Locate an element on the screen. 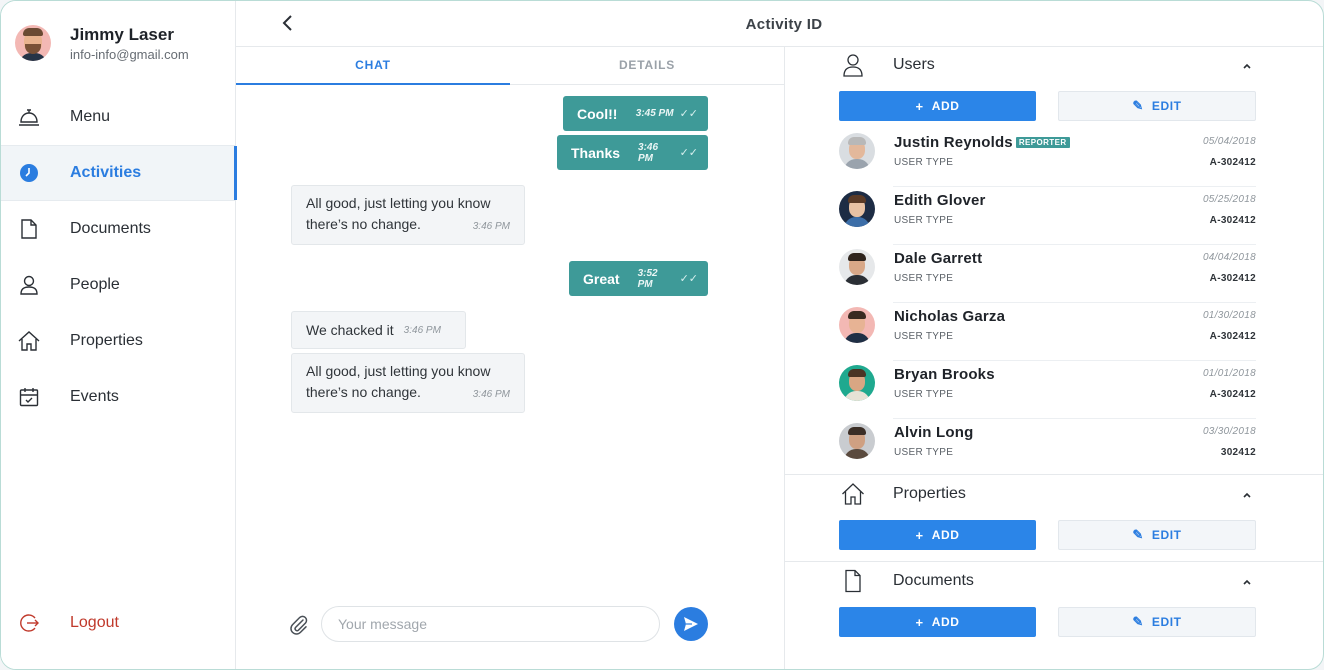 This screenshot has width=1324, height=670. attach-button is located at coordinates (299, 625).